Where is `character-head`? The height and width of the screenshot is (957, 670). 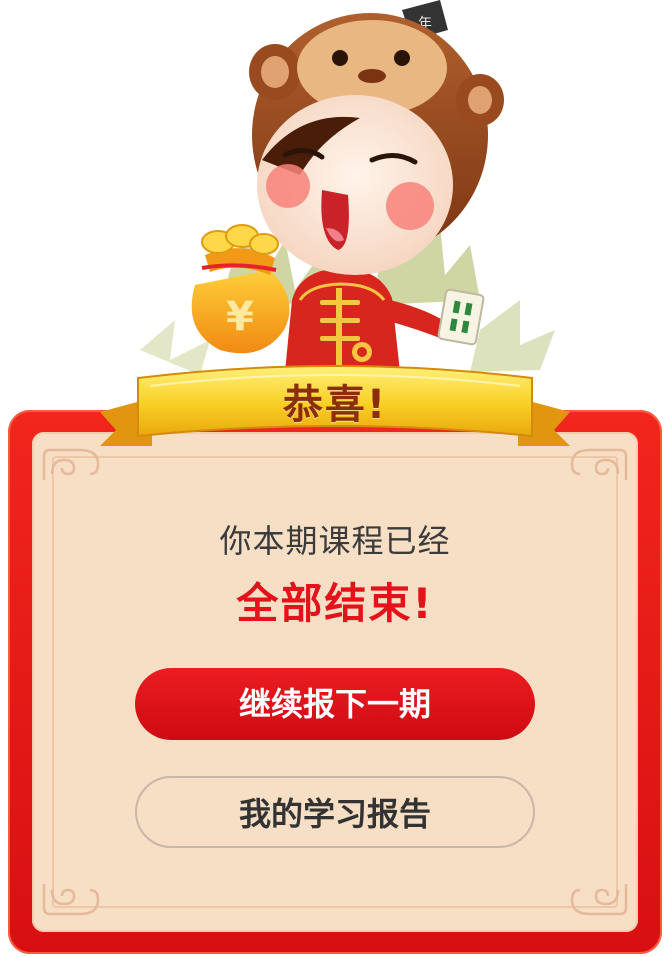
character-head is located at coordinates (376, 144).